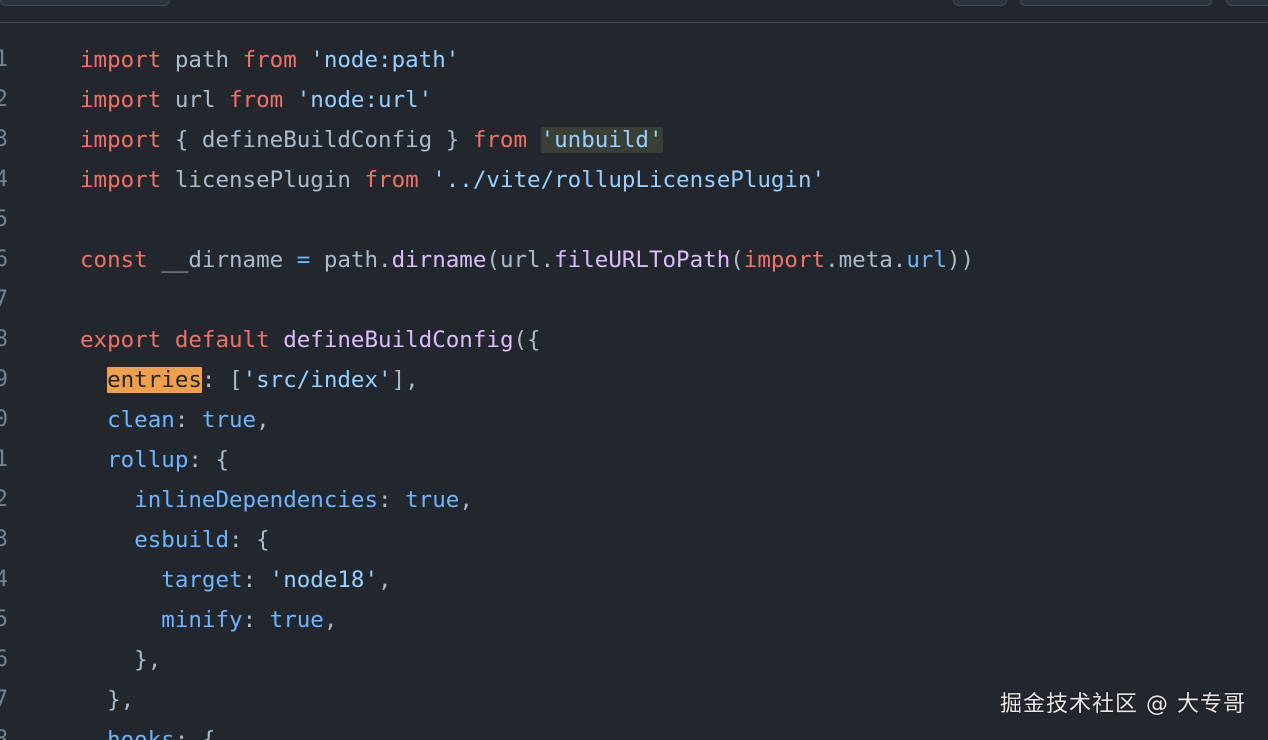  I want to click on code-token: : [, so click(222, 380).